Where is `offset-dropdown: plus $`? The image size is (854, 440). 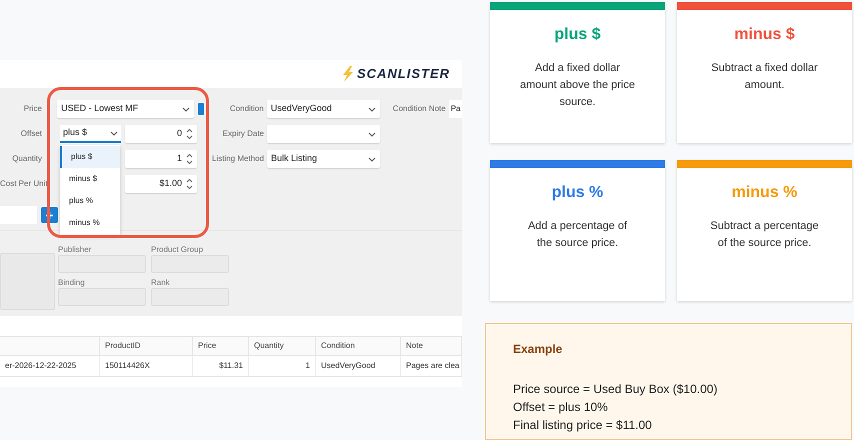
offset-dropdown: plus $ is located at coordinates (90, 134).